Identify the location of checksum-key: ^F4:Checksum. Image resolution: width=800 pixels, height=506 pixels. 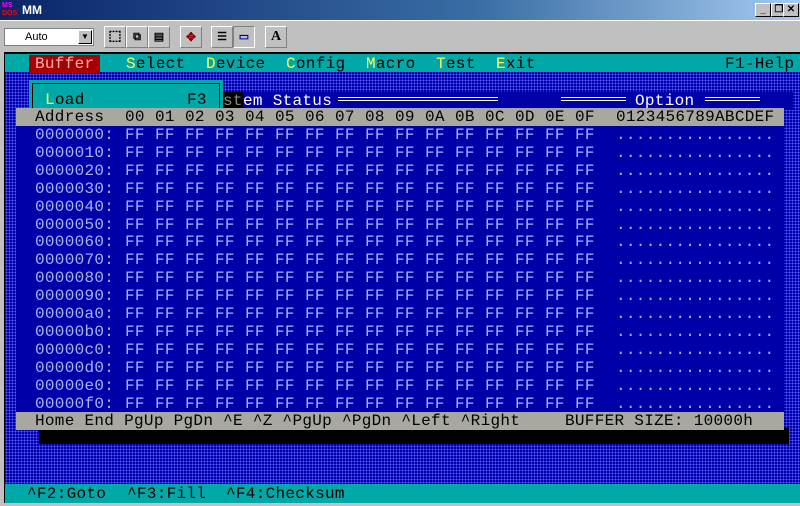
(285, 494).